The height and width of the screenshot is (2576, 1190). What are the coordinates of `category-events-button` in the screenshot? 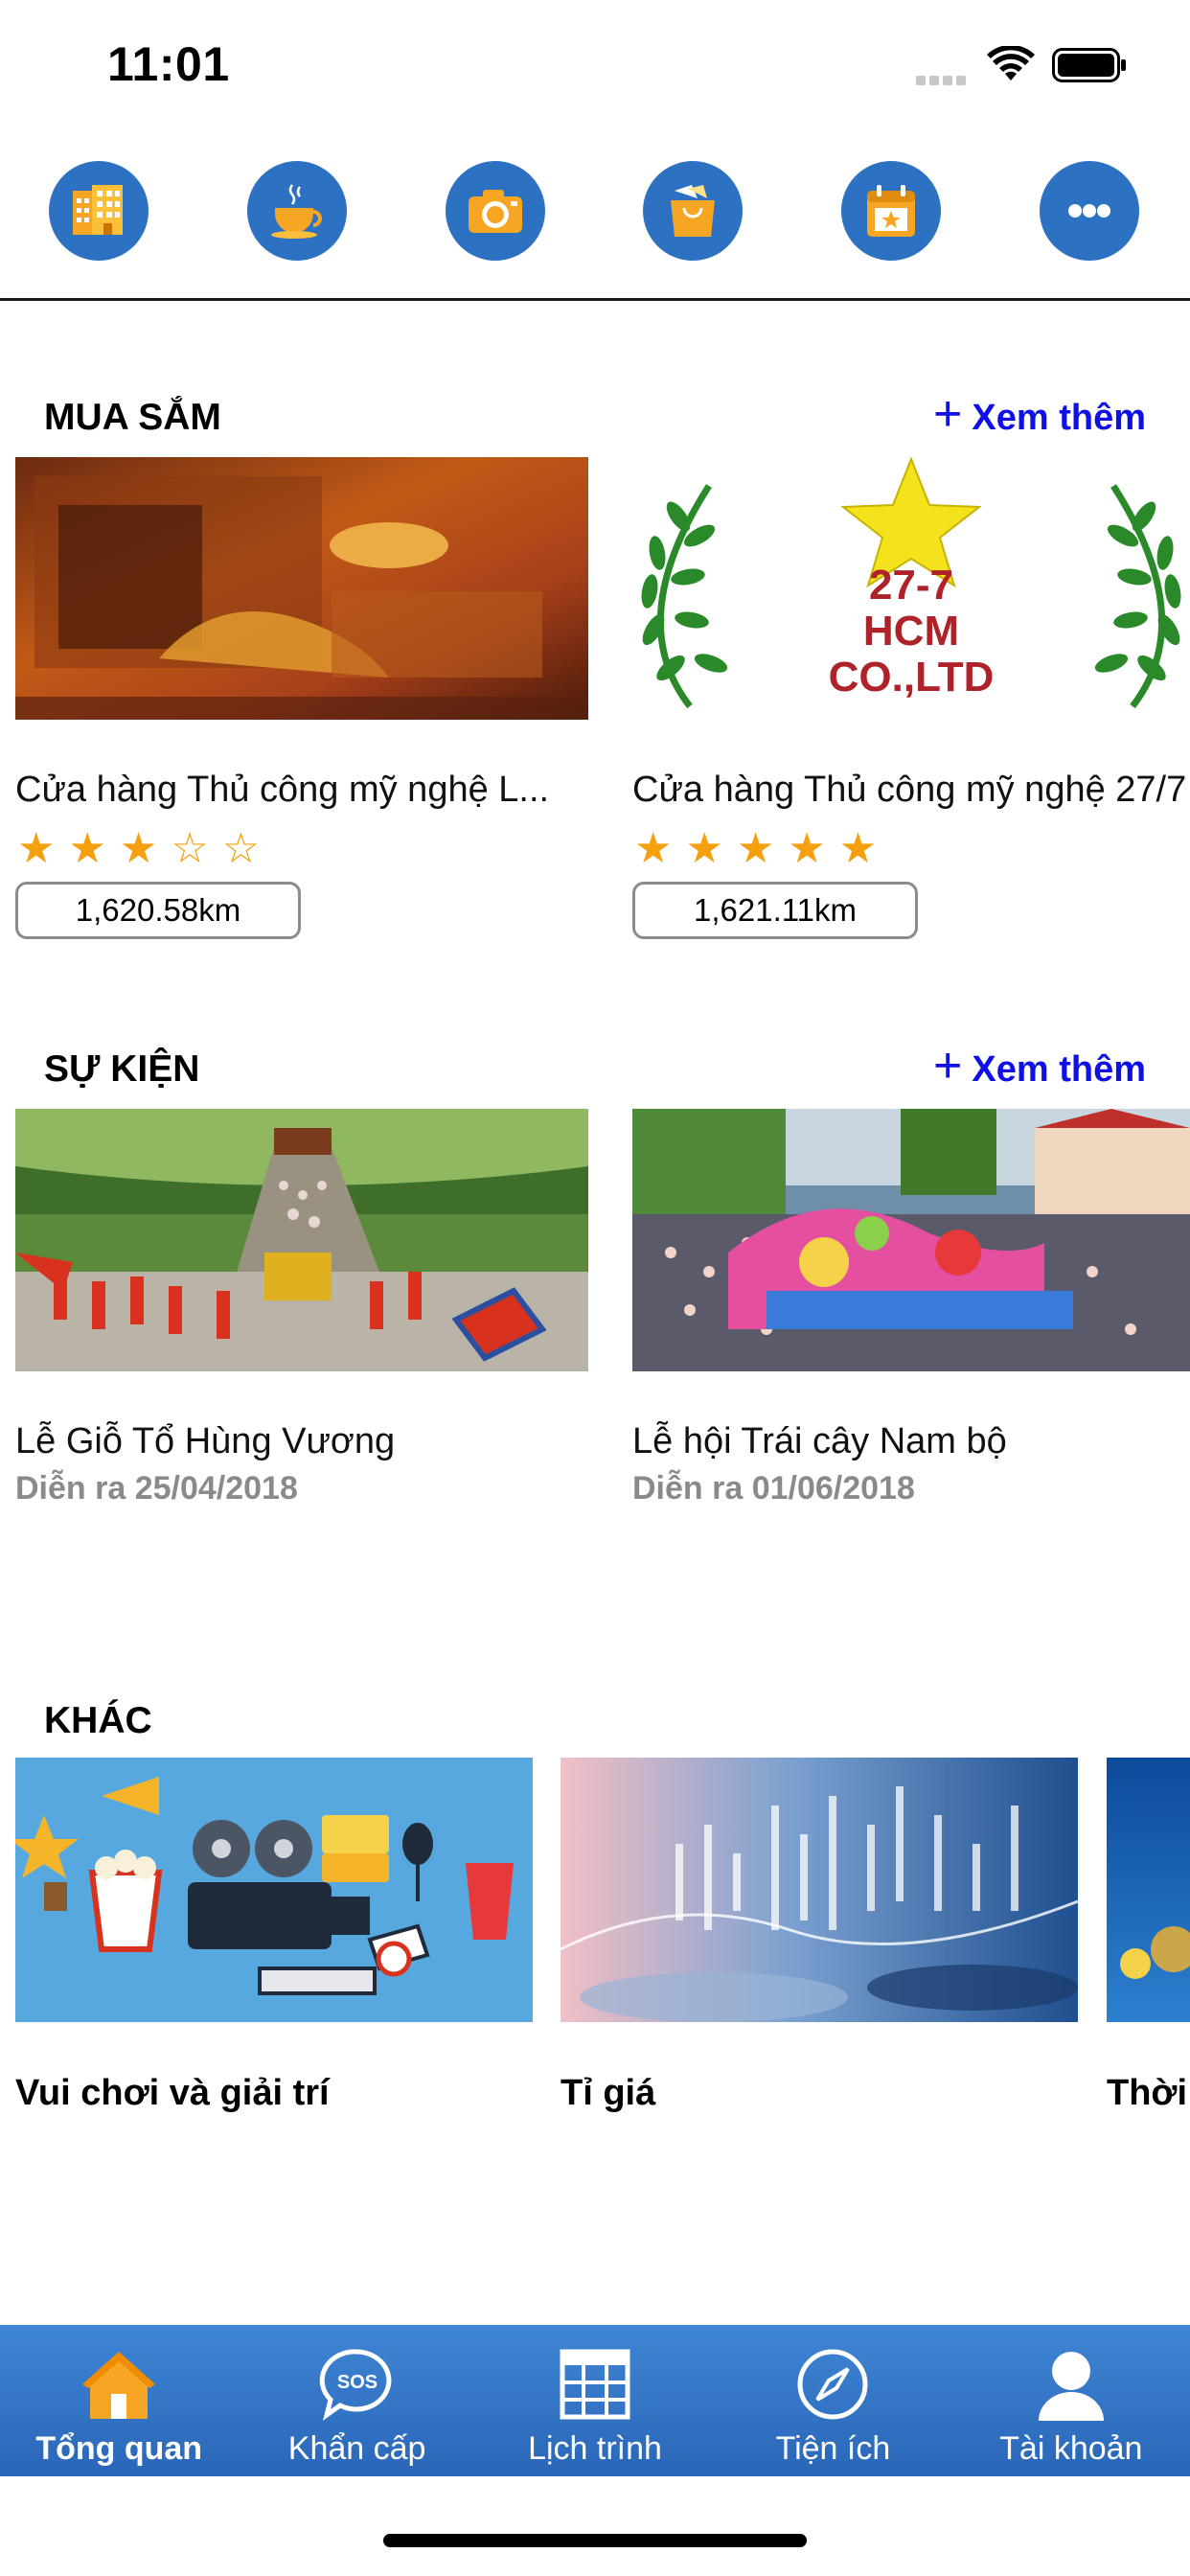 It's located at (891, 211).